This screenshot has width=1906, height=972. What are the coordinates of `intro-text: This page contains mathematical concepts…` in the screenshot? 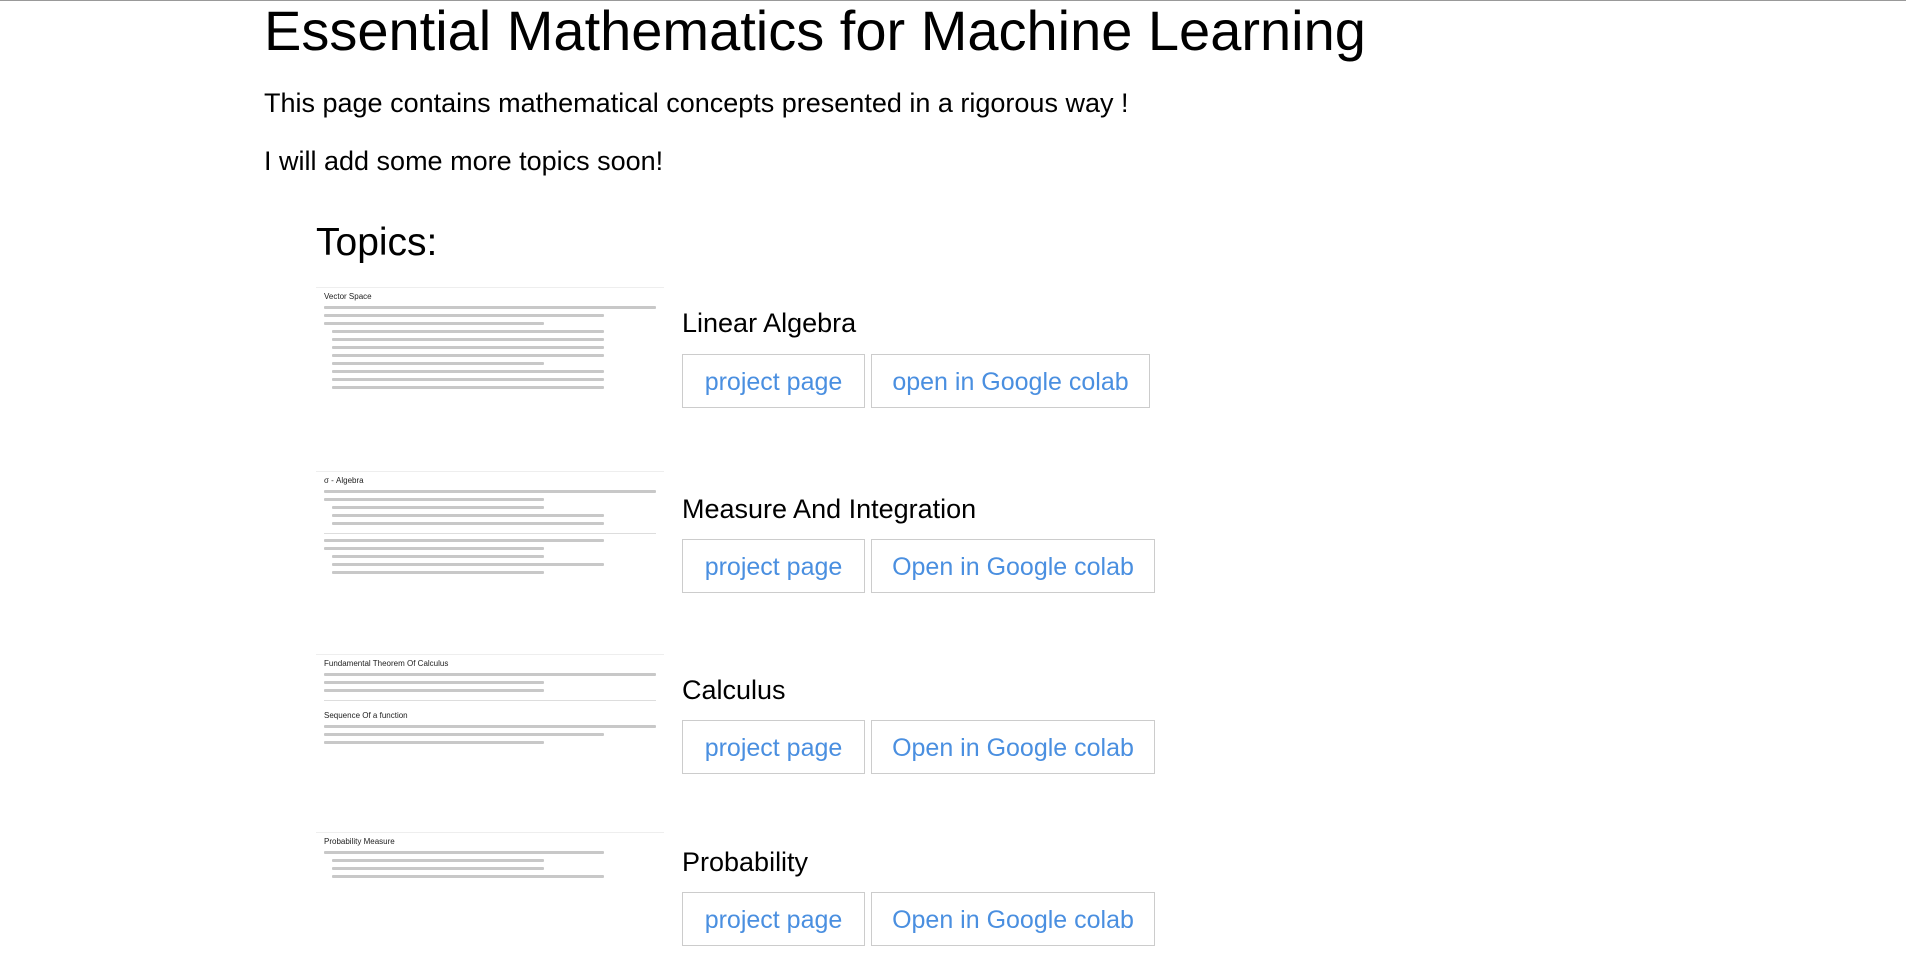 It's located at (696, 103).